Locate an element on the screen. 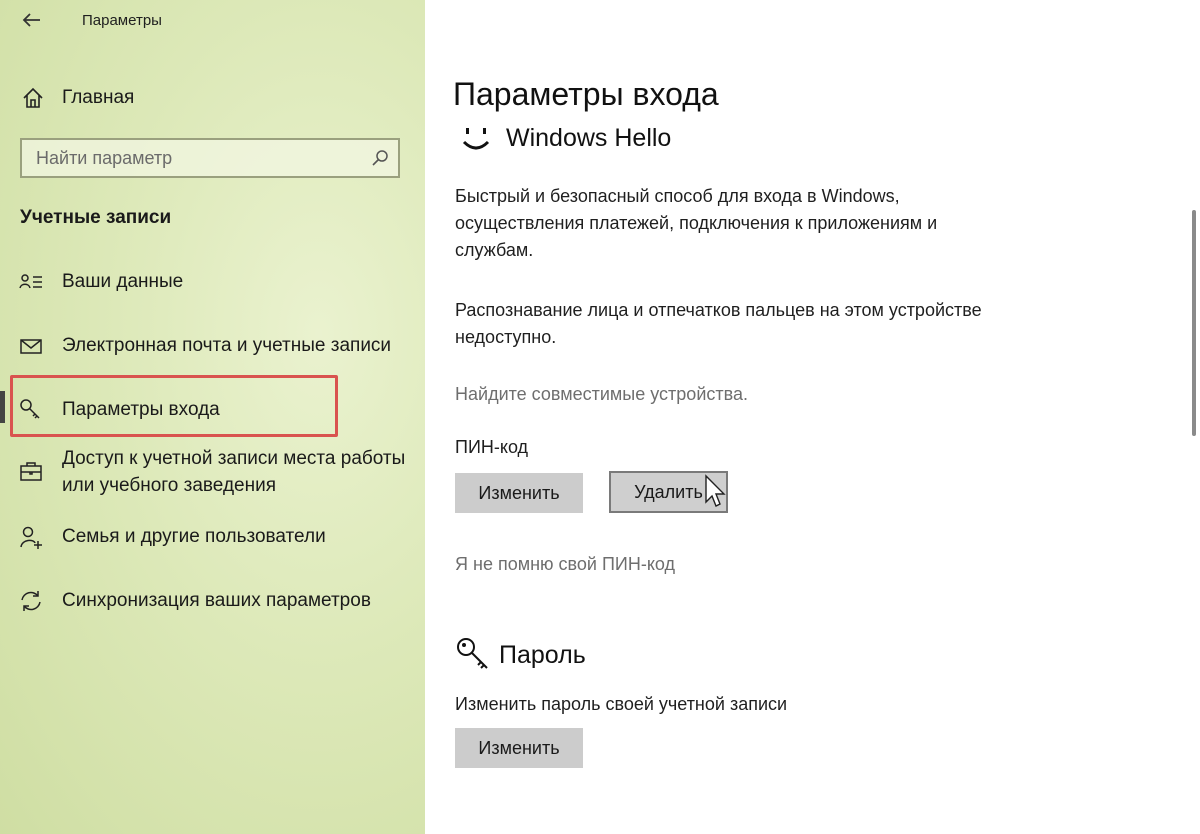 The image size is (1200, 834). sidebar-item-label: Семья и другие пользователи is located at coordinates (194, 536).